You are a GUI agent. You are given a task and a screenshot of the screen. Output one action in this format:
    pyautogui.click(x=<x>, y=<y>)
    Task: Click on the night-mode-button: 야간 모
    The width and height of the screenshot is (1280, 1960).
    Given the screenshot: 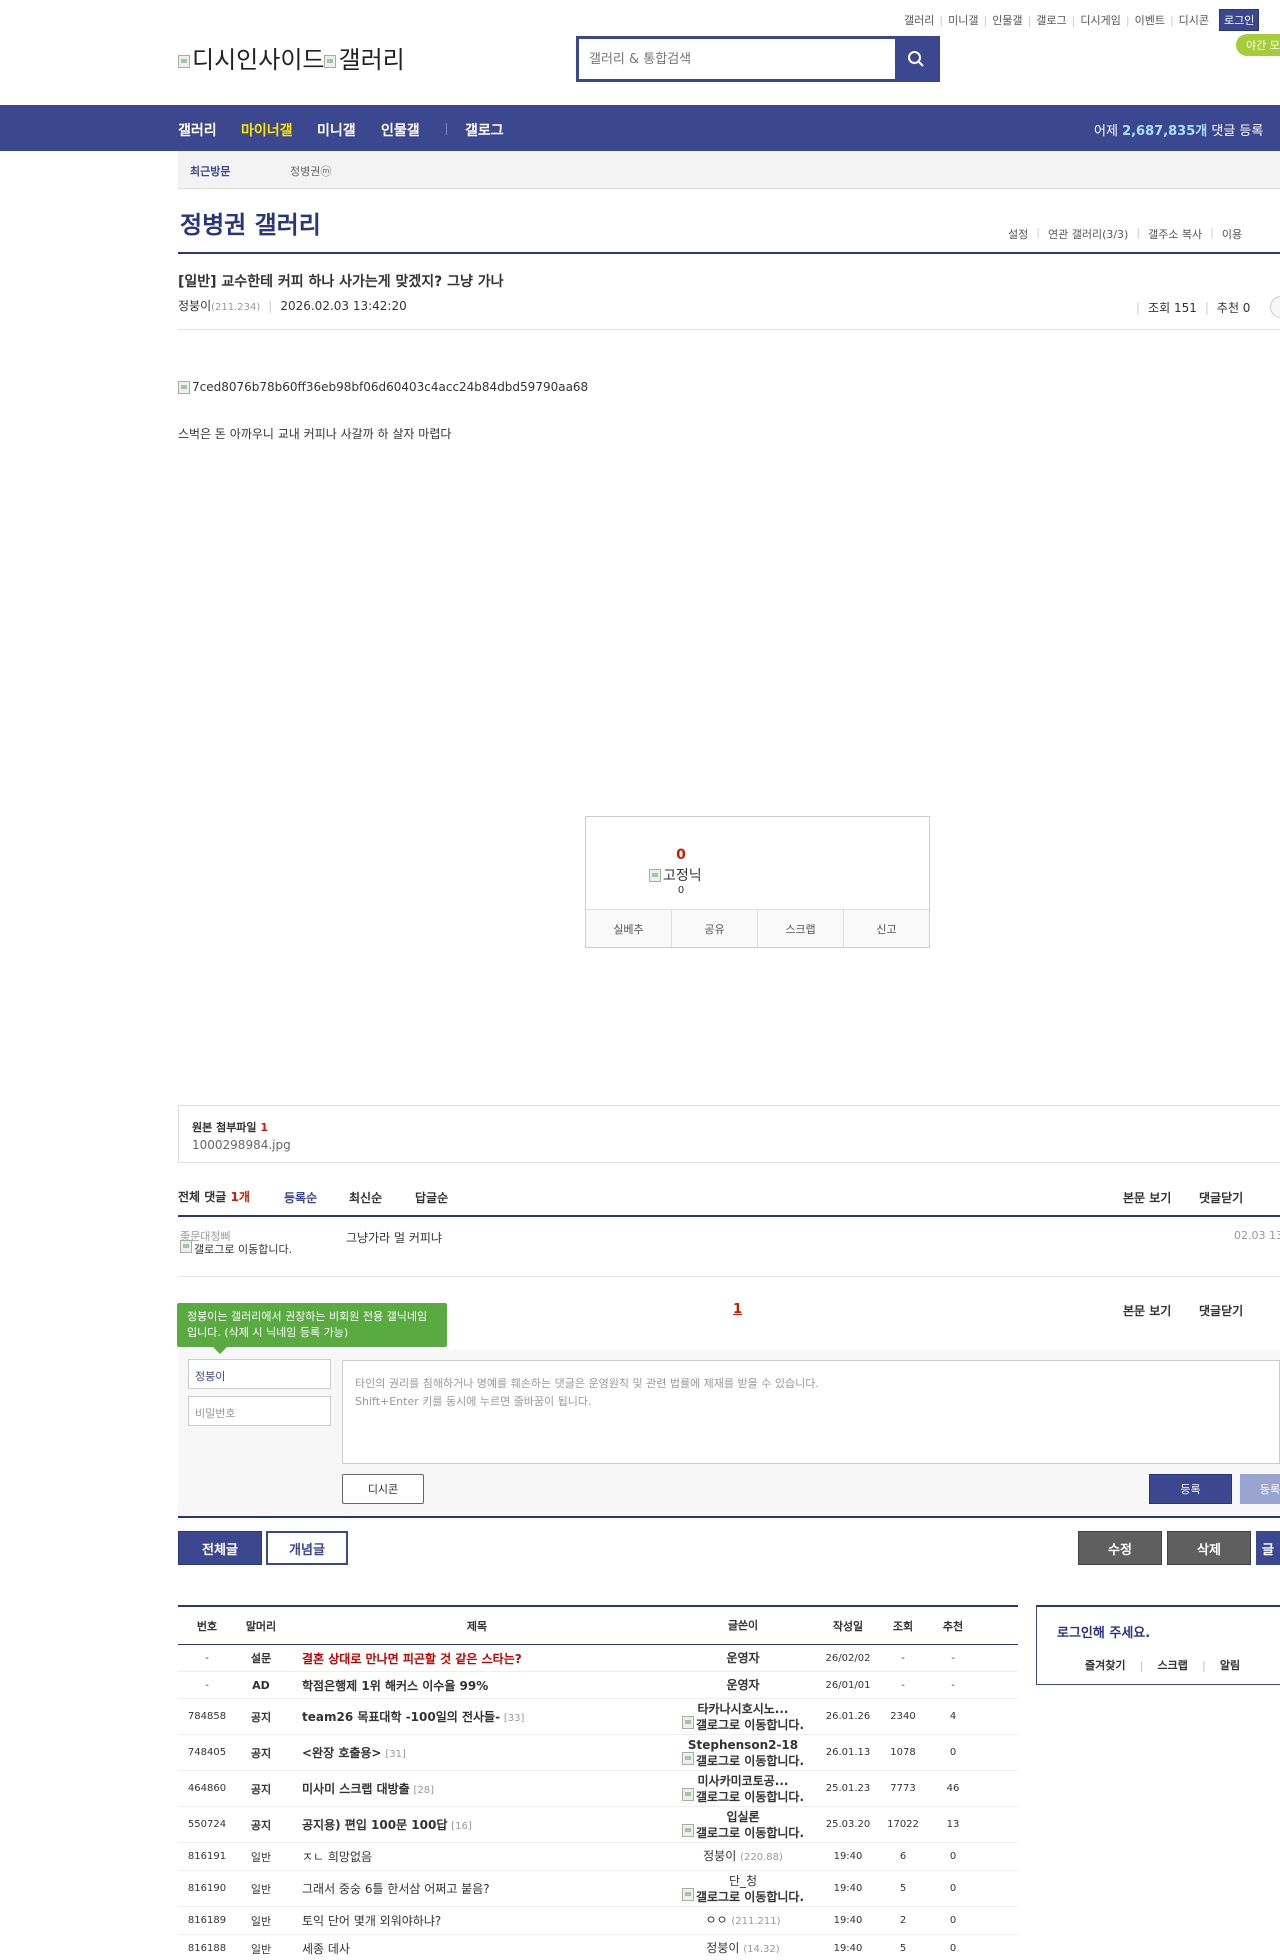 What is the action you would take?
    pyautogui.click(x=1258, y=45)
    